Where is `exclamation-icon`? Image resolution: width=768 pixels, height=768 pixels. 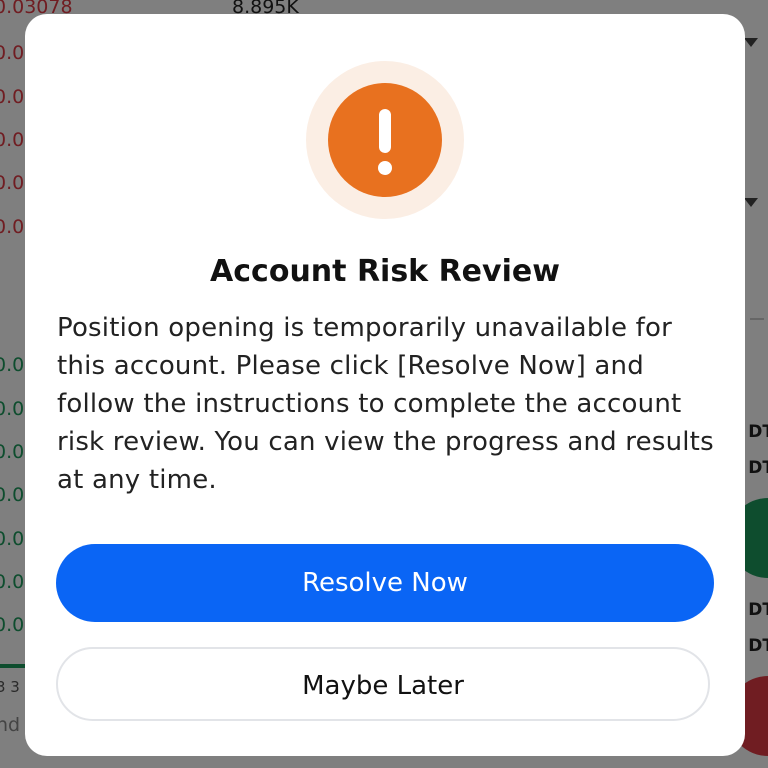
exclamation-icon is located at coordinates (385, 140).